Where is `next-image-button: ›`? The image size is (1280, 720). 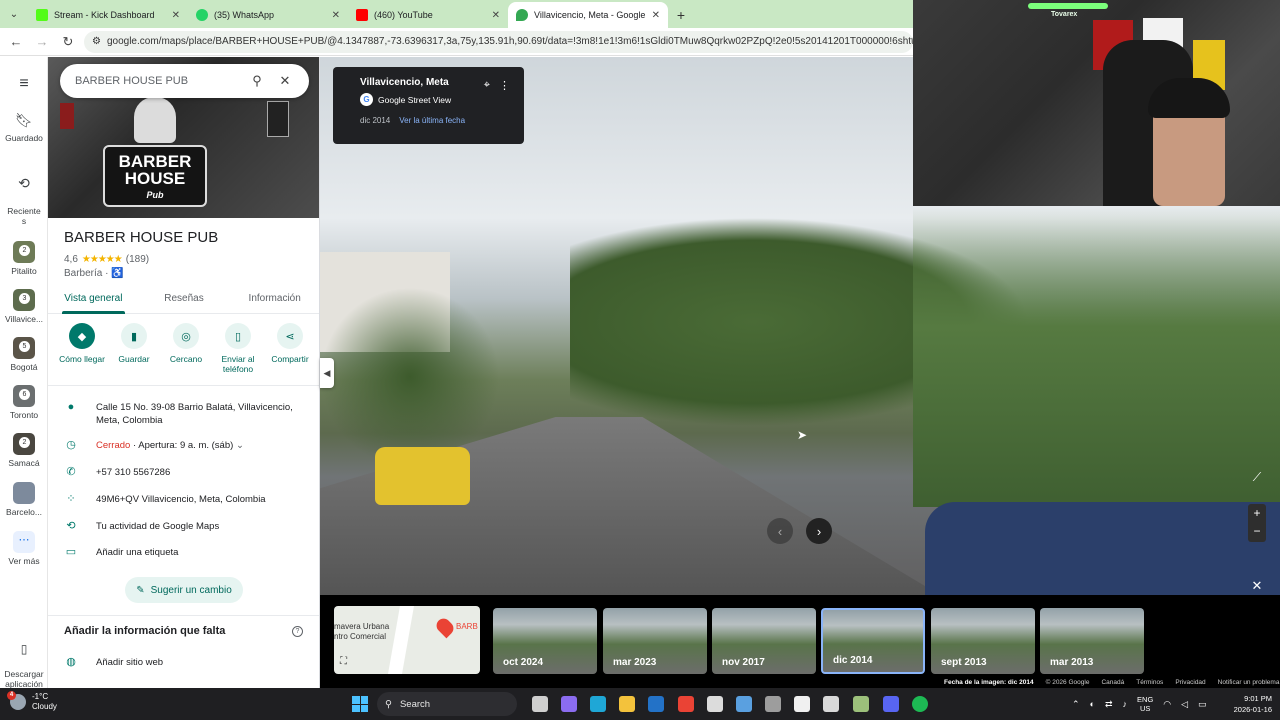
next-image-button: › is located at coordinates (819, 531).